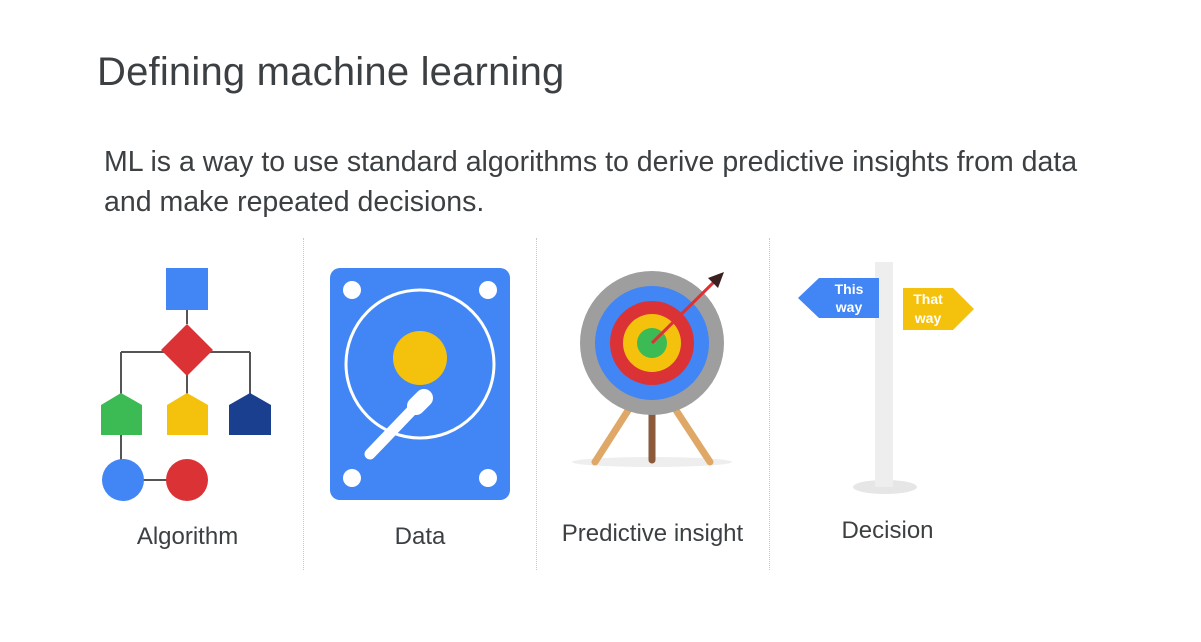  Describe the element at coordinates (123, 480) in the screenshot. I see `blue-circle-shape` at that location.